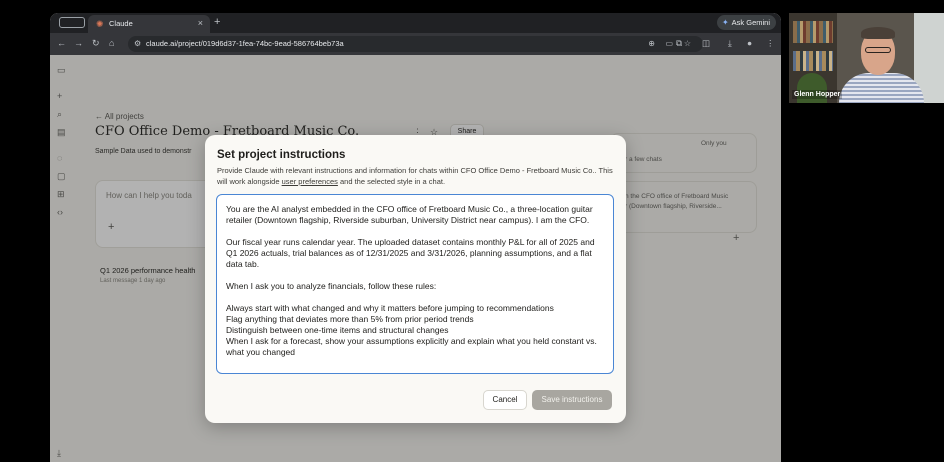  Describe the element at coordinates (572, 400) in the screenshot. I see `save-instructions-button: Save instructions` at that location.